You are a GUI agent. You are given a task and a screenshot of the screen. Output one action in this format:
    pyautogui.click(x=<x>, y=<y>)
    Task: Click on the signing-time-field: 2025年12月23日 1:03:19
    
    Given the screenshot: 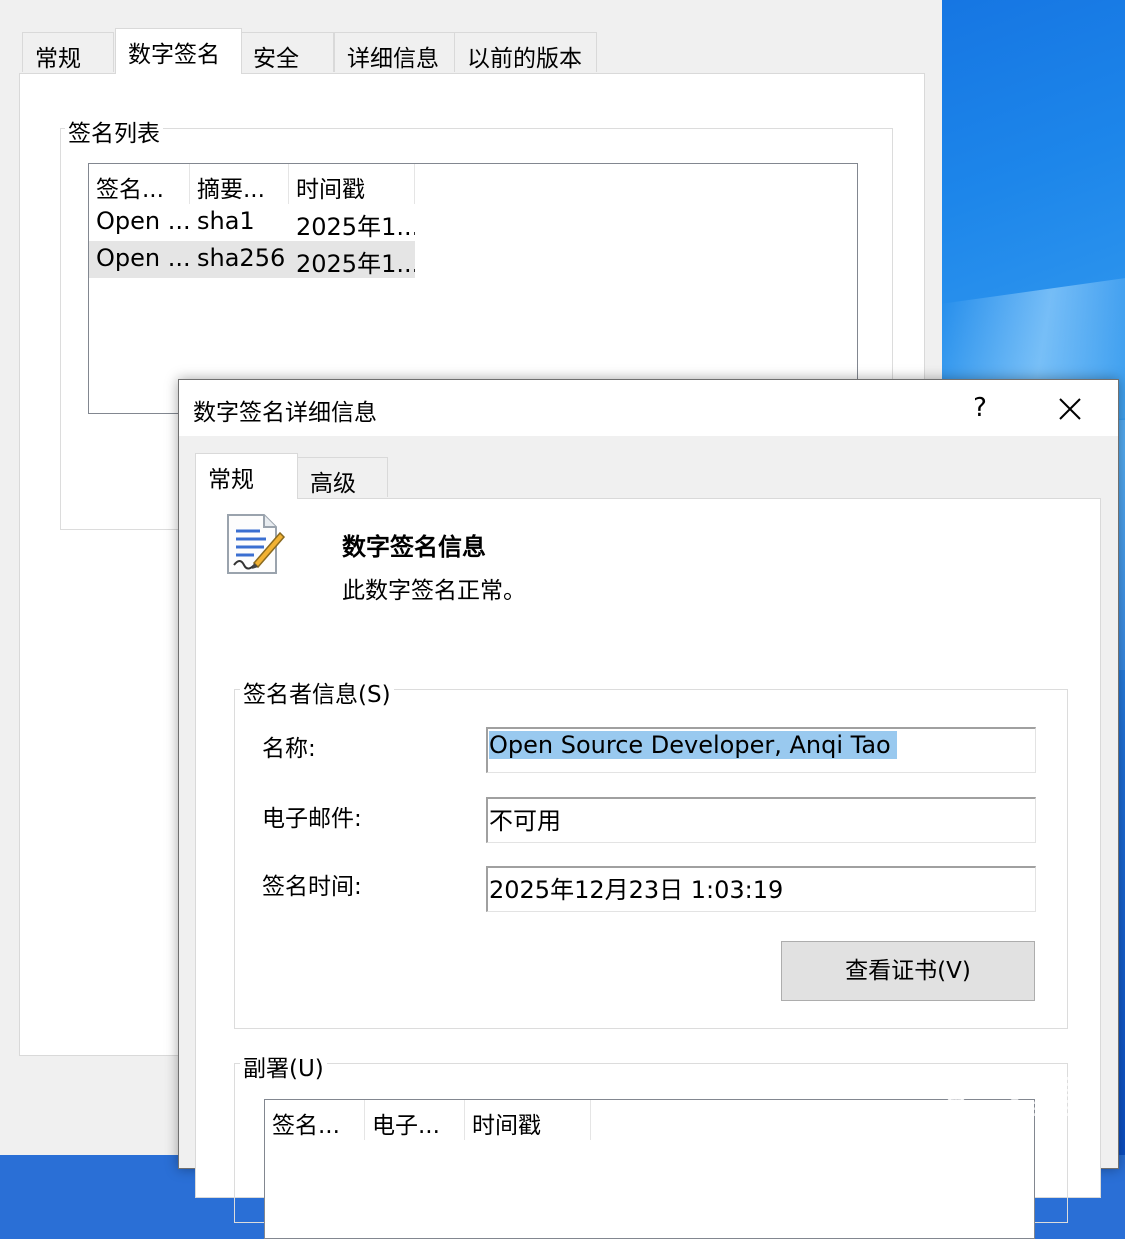 What is the action you would take?
    pyautogui.click(x=761, y=889)
    